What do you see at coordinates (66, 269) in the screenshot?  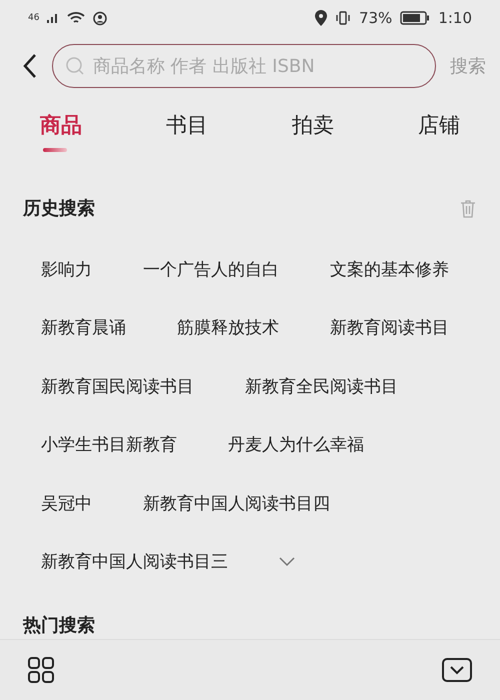 I see `history-item: 影响力` at bounding box center [66, 269].